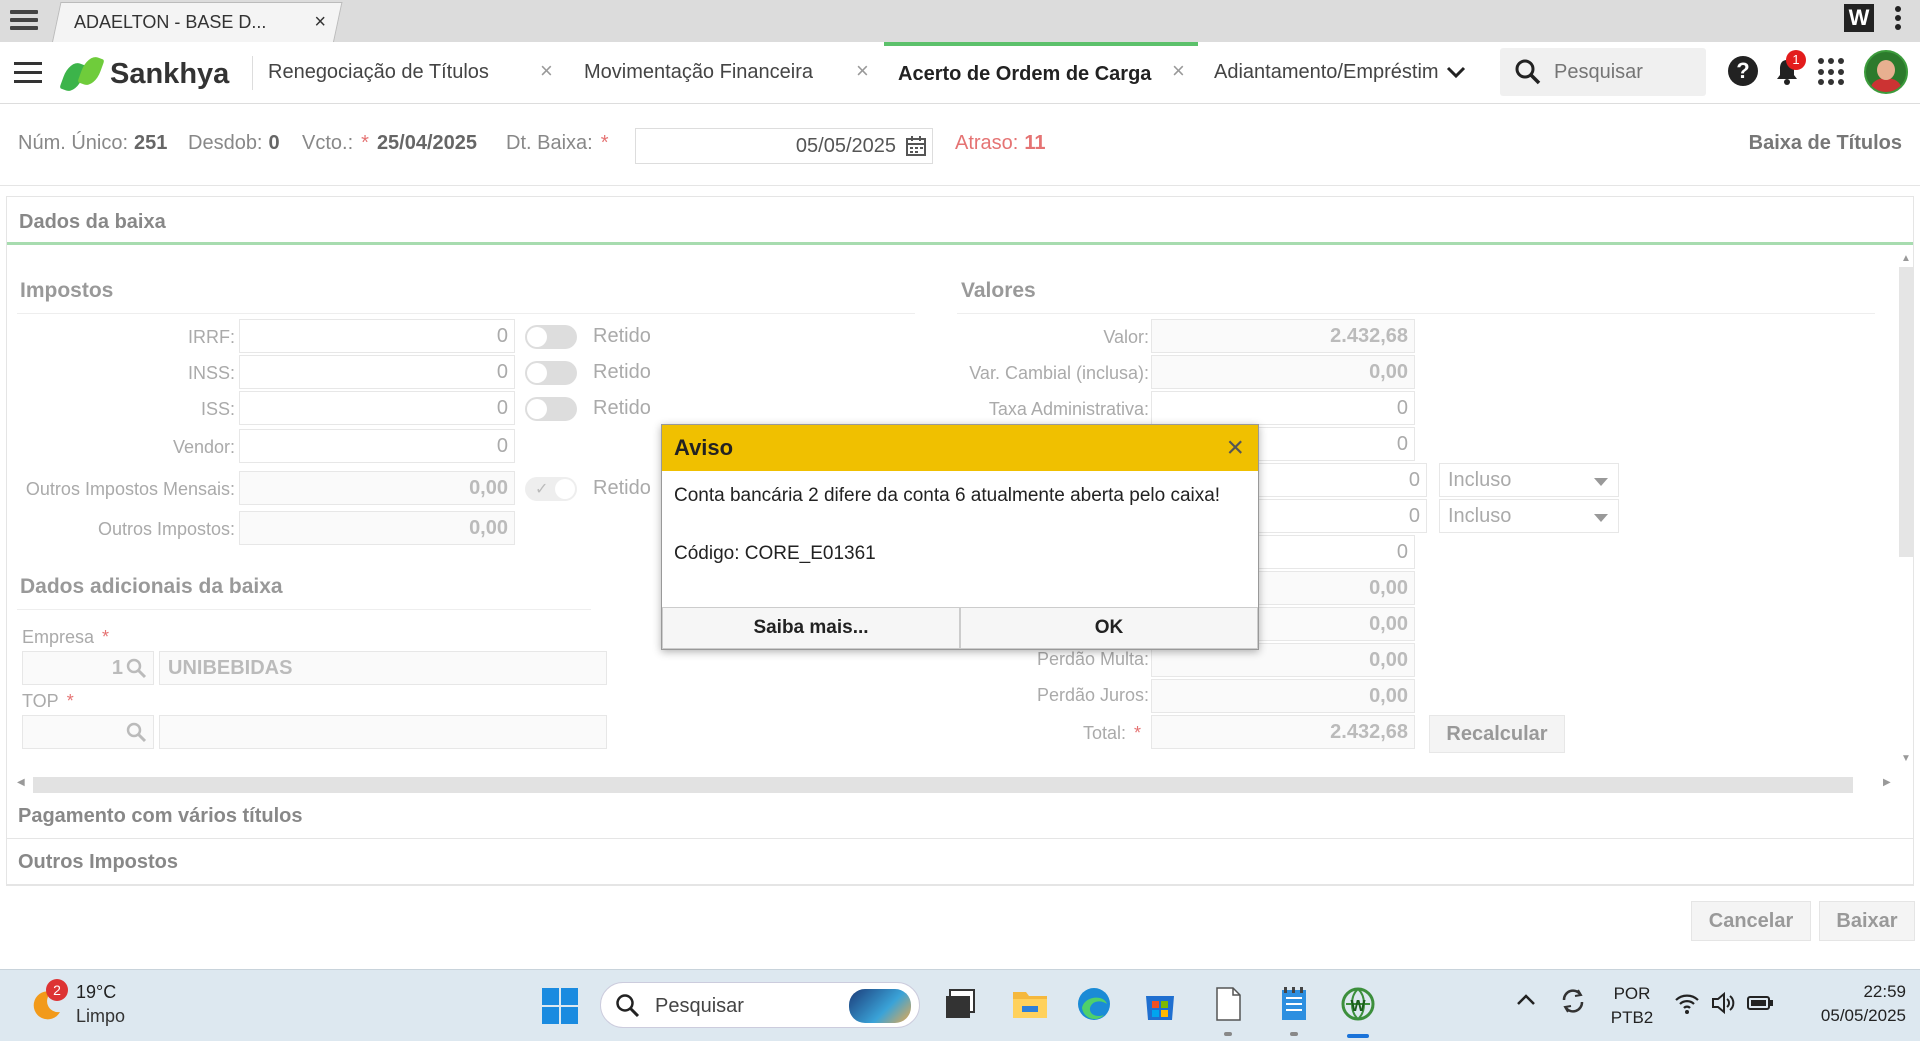 This screenshot has height=1041, width=1920. I want to click on search-input, so click(1624, 72).